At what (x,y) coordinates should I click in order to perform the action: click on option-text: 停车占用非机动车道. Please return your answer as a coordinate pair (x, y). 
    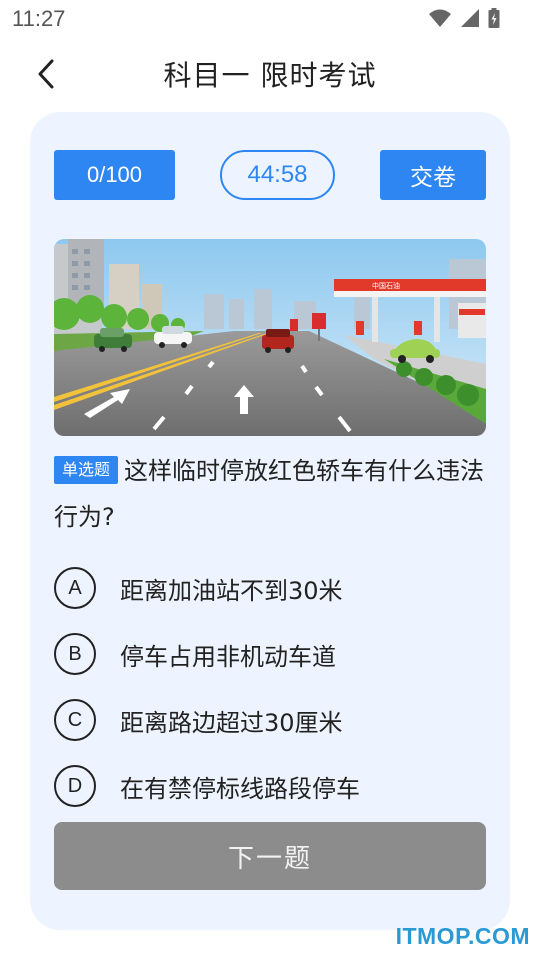
    Looking at the image, I should click on (228, 656).